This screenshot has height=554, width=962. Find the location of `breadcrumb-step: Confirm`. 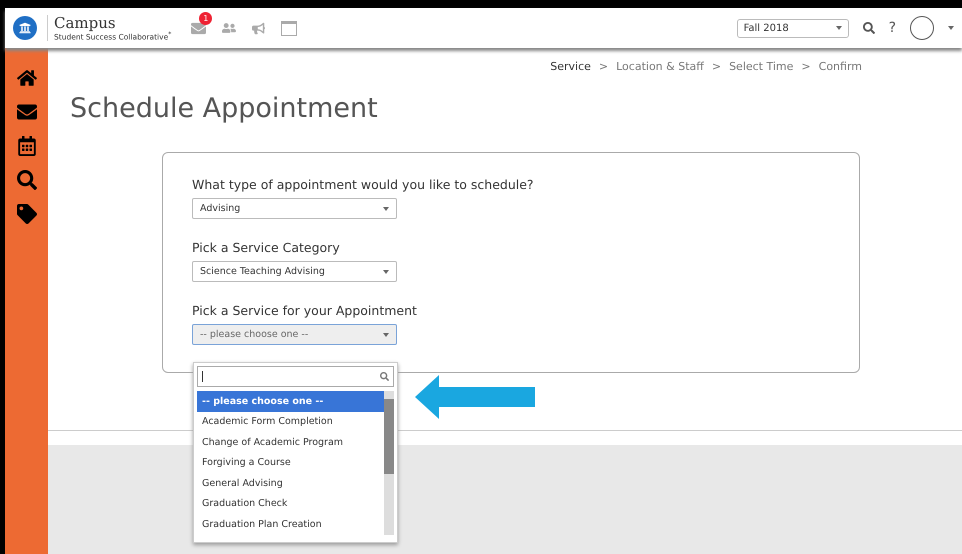

breadcrumb-step: Confirm is located at coordinates (840, 66).